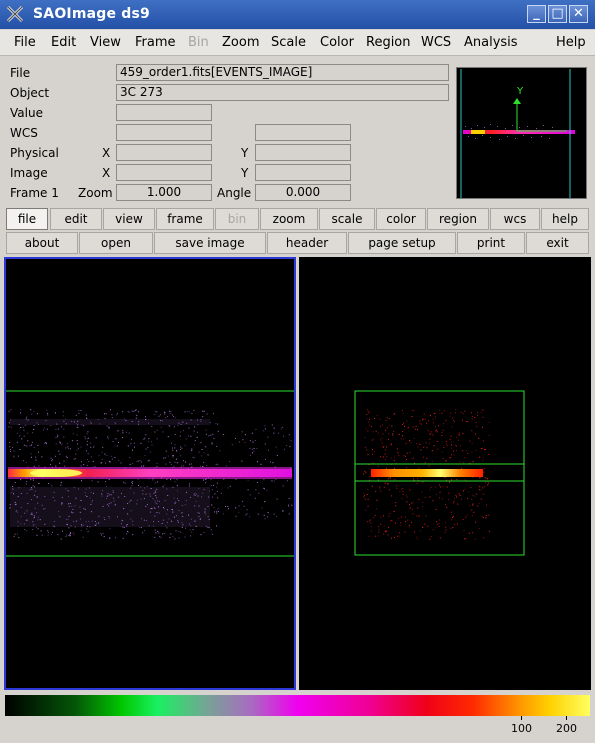  I want to click on colorbar, so click(297, 705).